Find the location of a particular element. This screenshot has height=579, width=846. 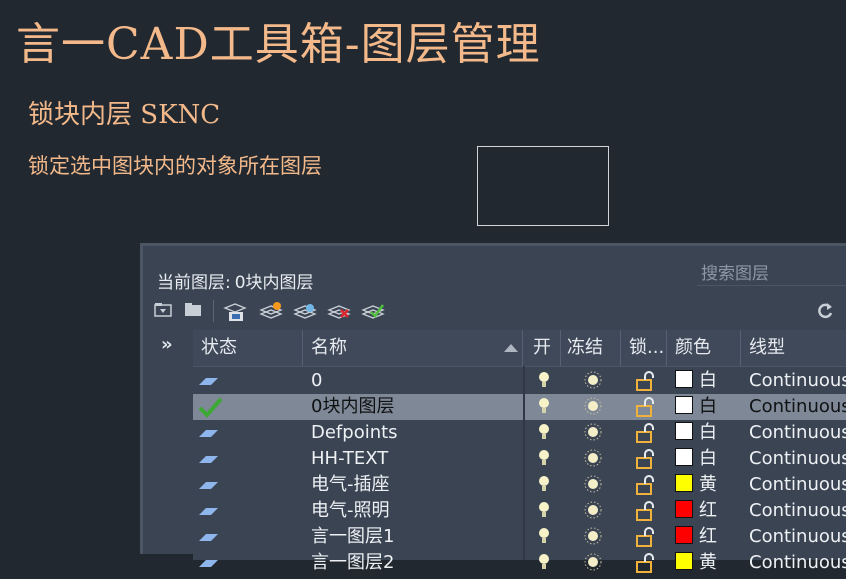

layer-name: 0 is located at coordinates (416, 381).